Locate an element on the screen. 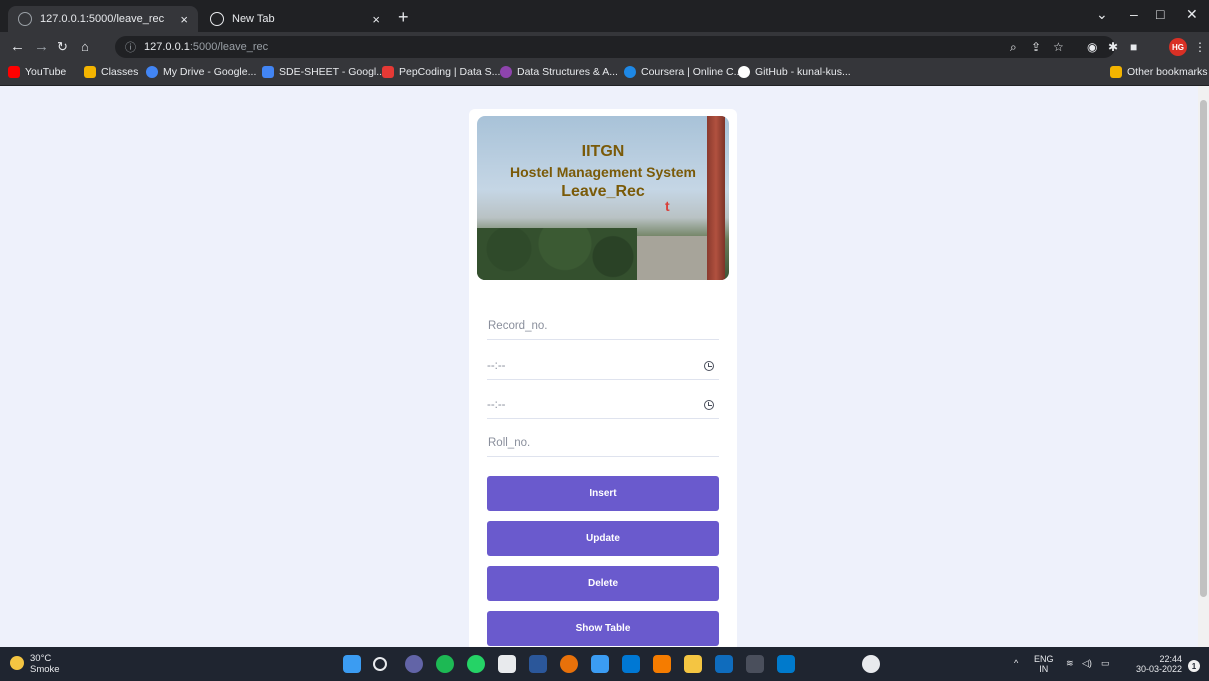 The height and width of the screenshot is (681, 1209). info-icon: ⓘ is located at coordinates (130, 47).